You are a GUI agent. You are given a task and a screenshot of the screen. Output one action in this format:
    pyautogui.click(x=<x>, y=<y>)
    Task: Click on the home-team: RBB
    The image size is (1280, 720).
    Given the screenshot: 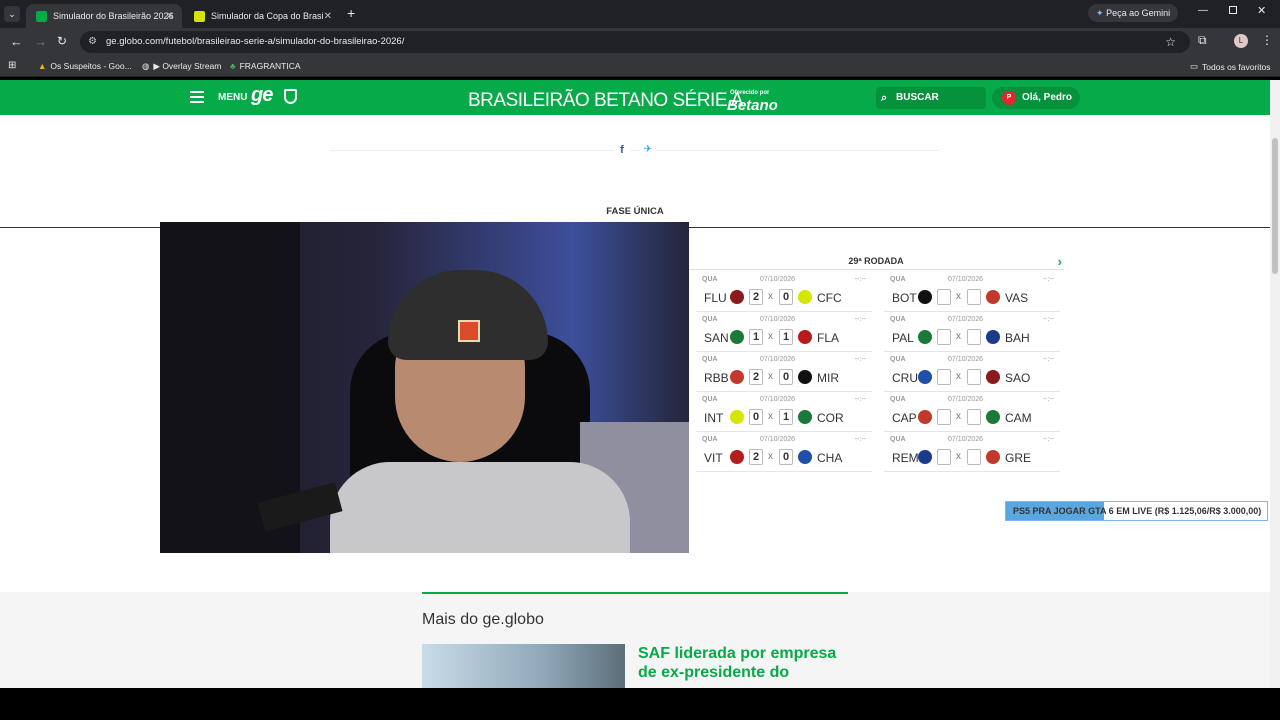 What is the action you would take?
    pyautogui.click(x=716, y=378)
    